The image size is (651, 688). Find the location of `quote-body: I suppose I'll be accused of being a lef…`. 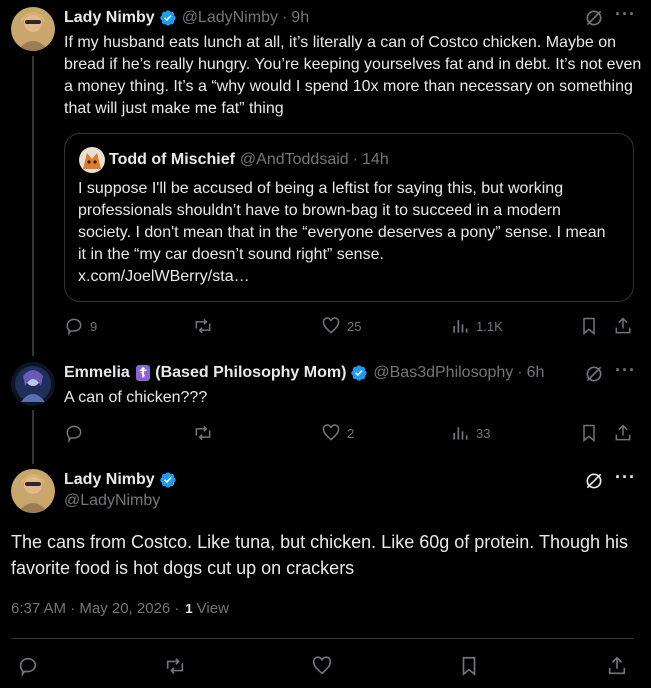

quote-body: I suppose I'll be accused of being a lef… is located at coordinates (342, 221).